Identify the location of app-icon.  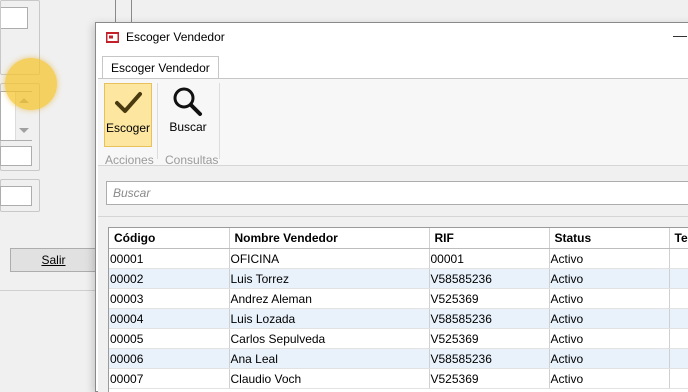
(112, 37).